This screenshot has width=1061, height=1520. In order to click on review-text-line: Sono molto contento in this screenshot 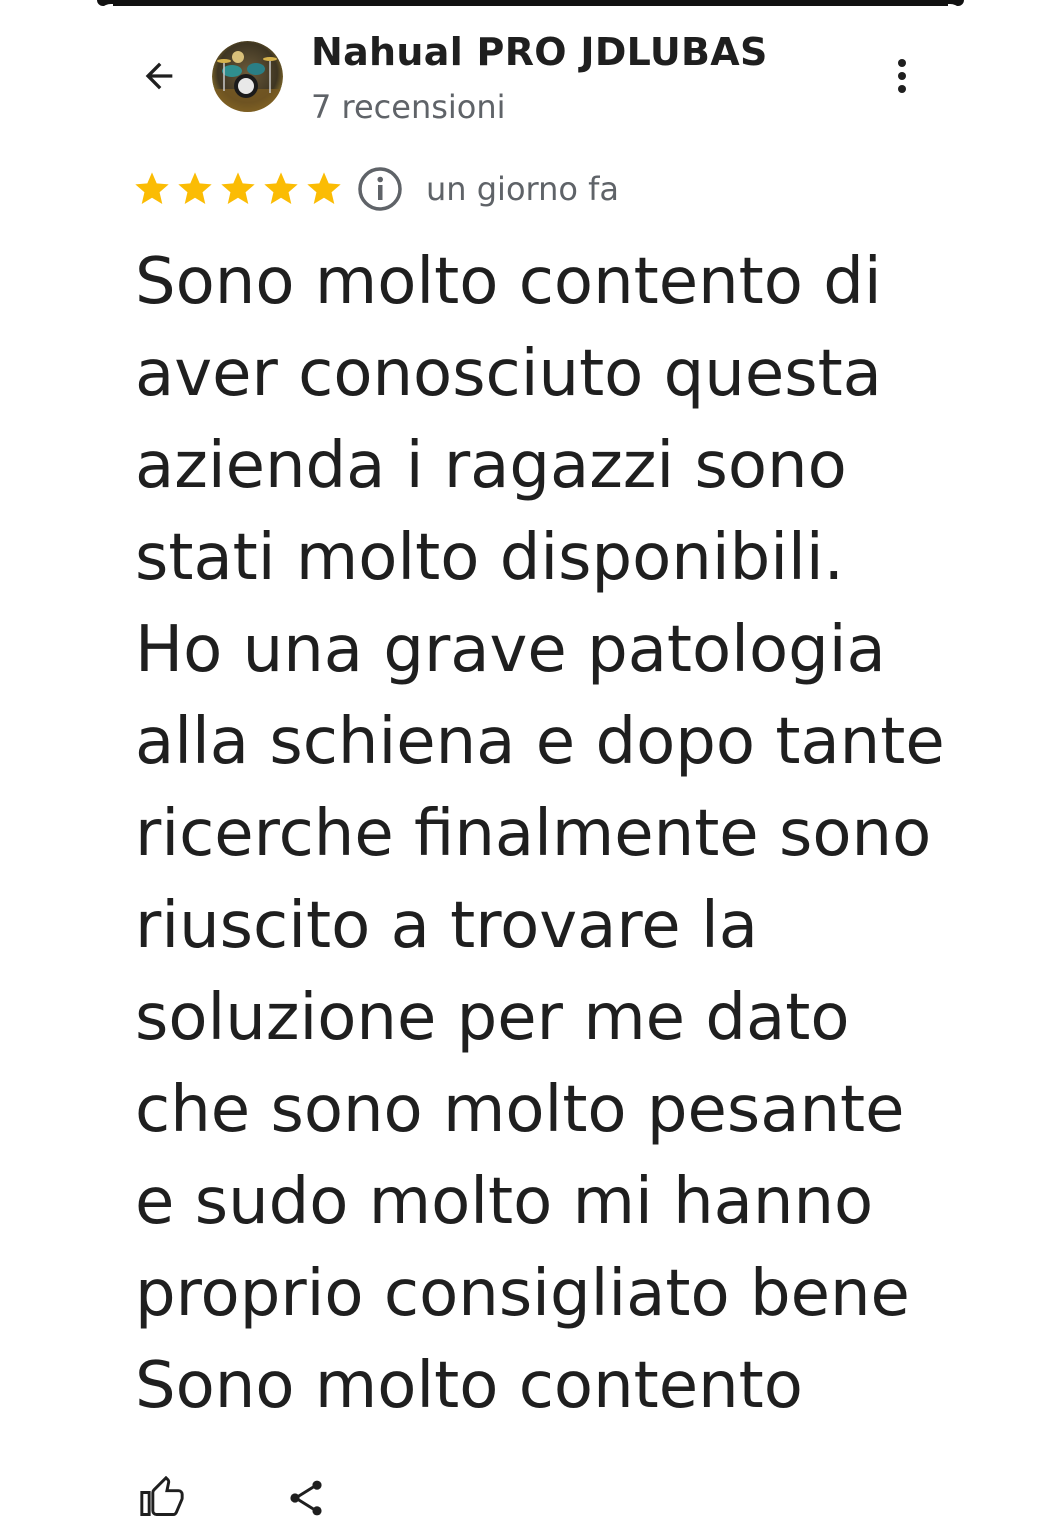, I will do `click(469, 1386)`.